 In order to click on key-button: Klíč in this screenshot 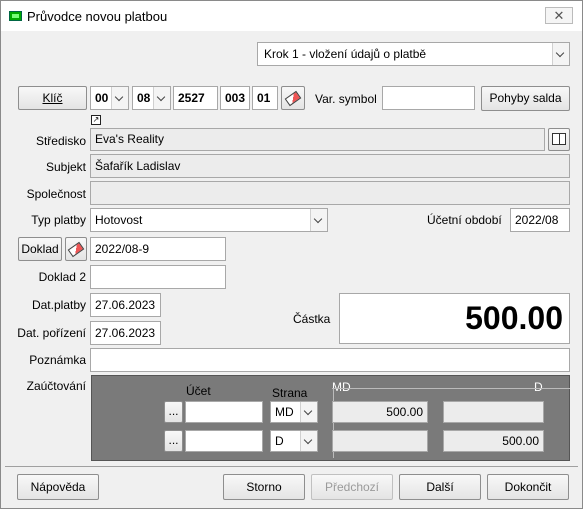, I will do `click(52, 98)`.